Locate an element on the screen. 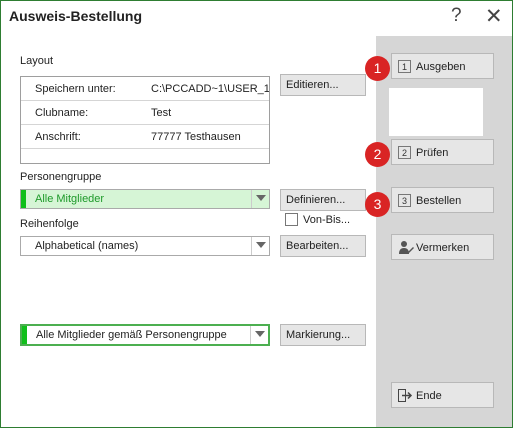 The height and width of the screenshot is (428, 513). pruefen-button: 2 Prüfen is located at coordinates (442, 152).